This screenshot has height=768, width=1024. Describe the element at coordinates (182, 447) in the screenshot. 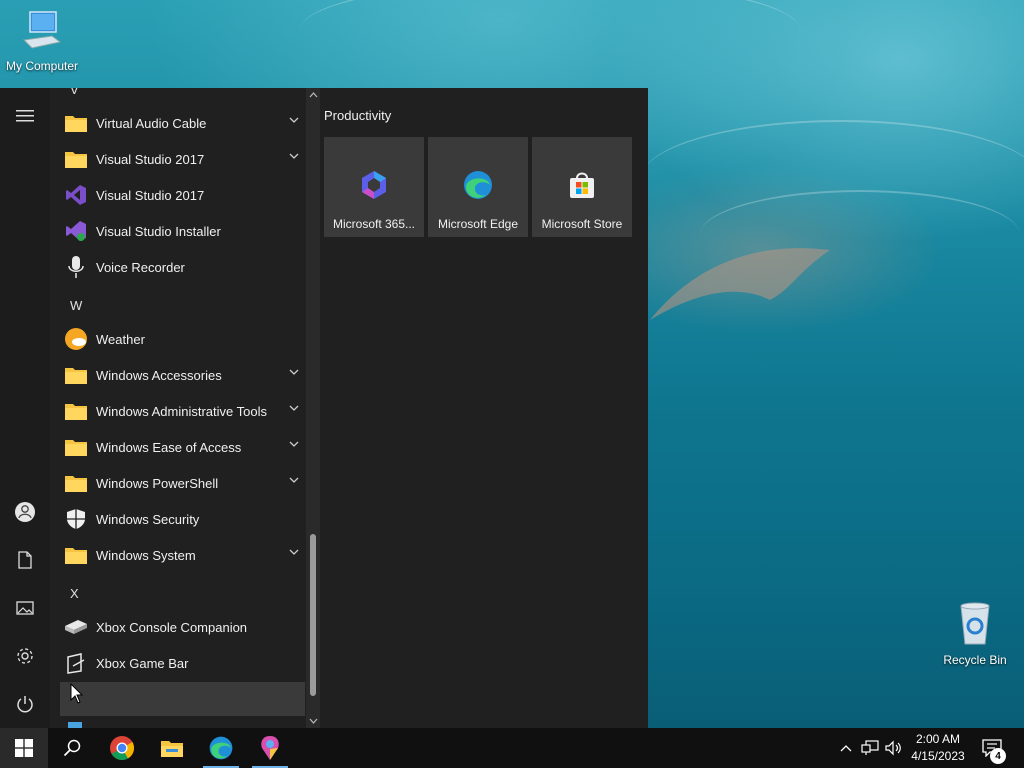

I see `app-item-windows-ease-of-access: Windows Ease of Access` at that location.